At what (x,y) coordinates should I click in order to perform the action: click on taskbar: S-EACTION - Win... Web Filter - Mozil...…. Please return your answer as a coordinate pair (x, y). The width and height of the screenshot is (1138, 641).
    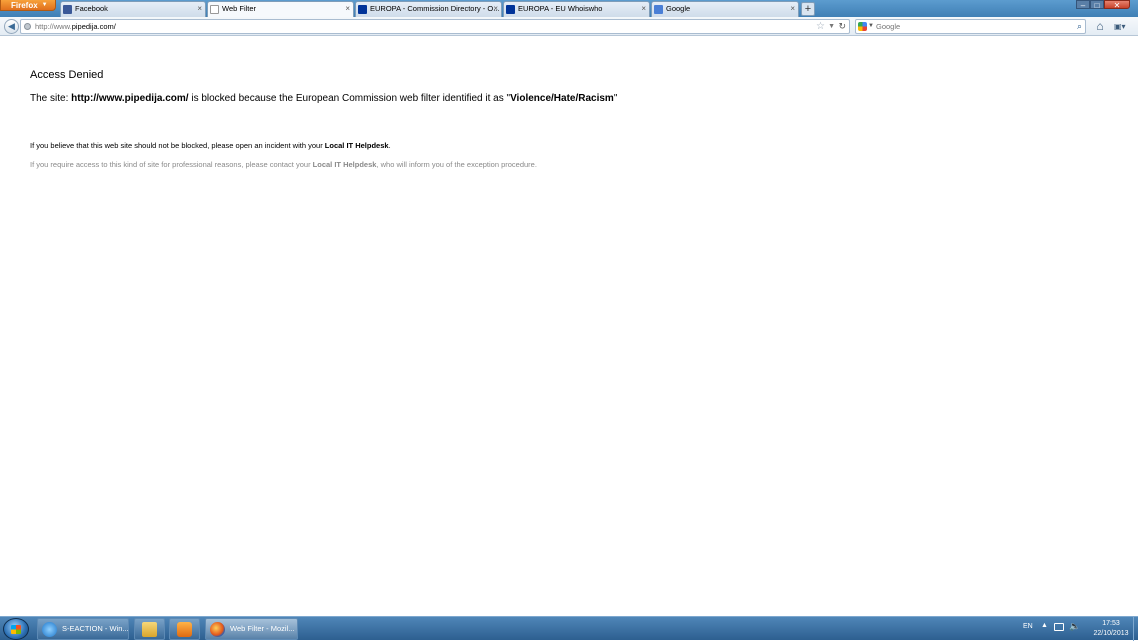
    Looking at the image, I should click on (569, 628).